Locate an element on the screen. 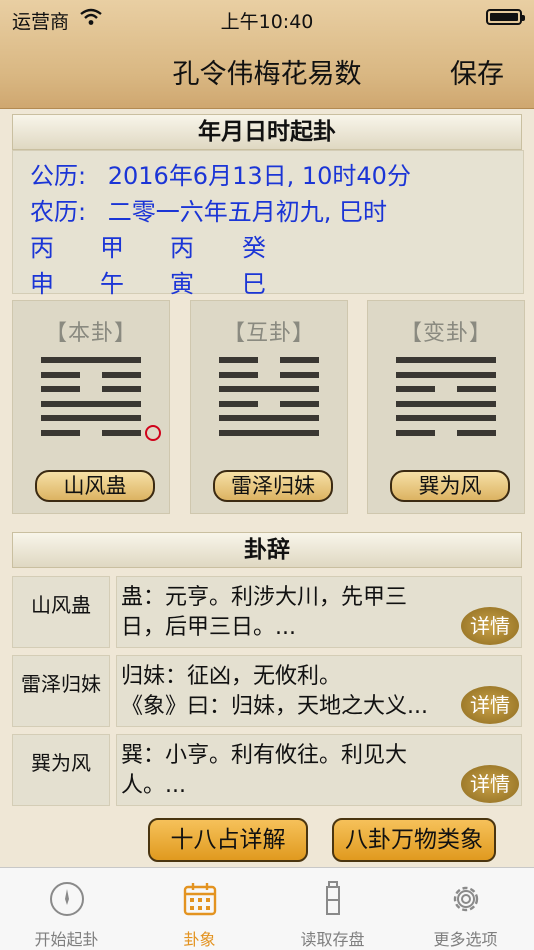 The width and height of the screenshot is (534, 950). battery-icon is located at coordinates (505, 17).